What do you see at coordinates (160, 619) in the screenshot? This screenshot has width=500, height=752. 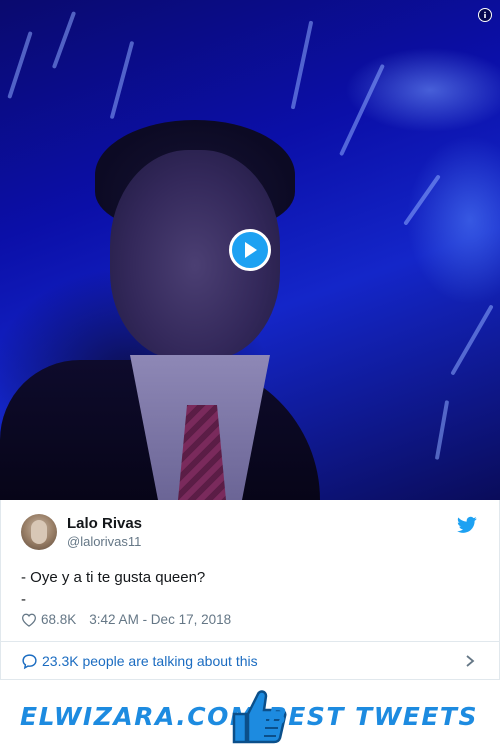 I see `timestamp: 3:42 AM - Dec 17, 2018` at bounding box center [160, 619].